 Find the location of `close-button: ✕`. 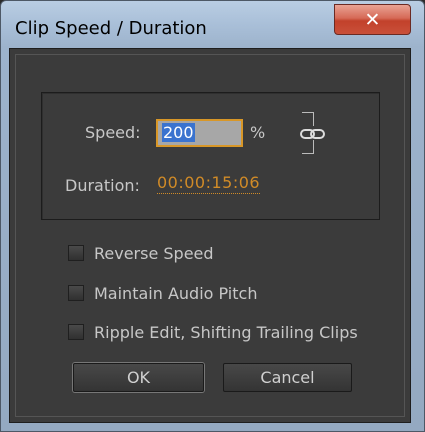

close-button: ✕ is located at coordinates (372, 19).